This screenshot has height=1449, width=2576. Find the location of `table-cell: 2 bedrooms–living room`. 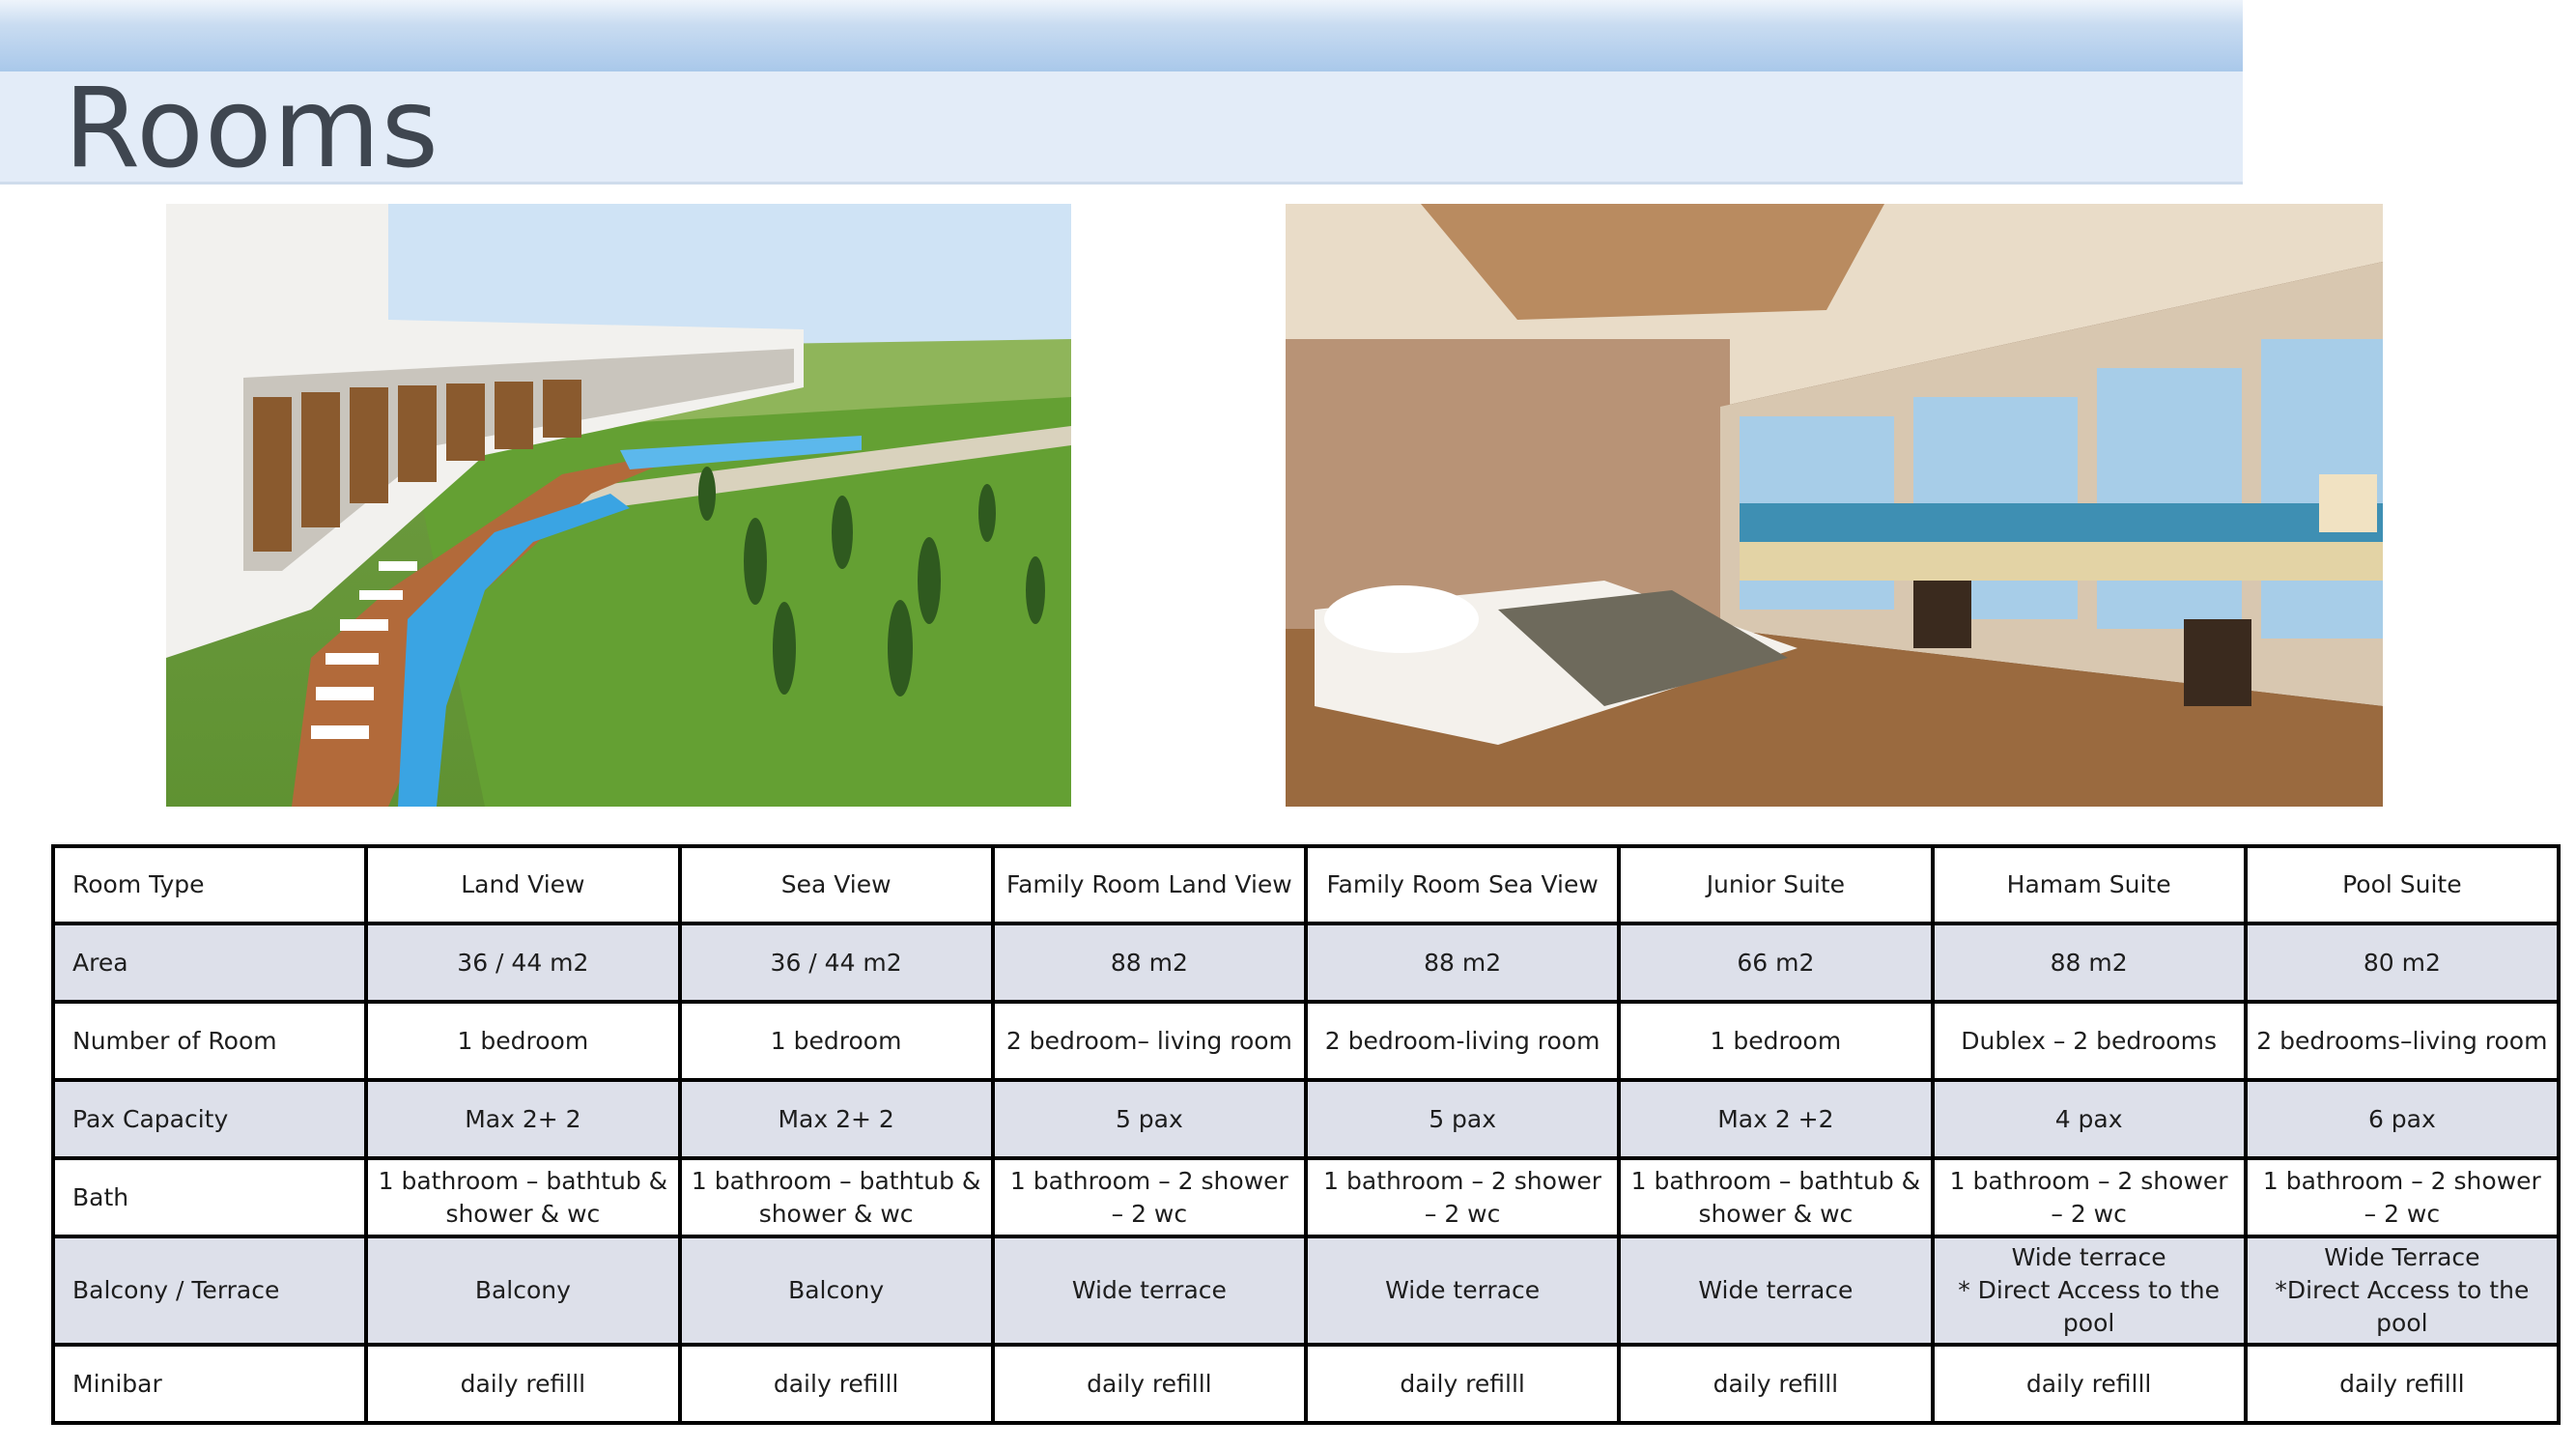

table-cell: 2 bedrooms–living room is located at coordinates (2402, 1041).